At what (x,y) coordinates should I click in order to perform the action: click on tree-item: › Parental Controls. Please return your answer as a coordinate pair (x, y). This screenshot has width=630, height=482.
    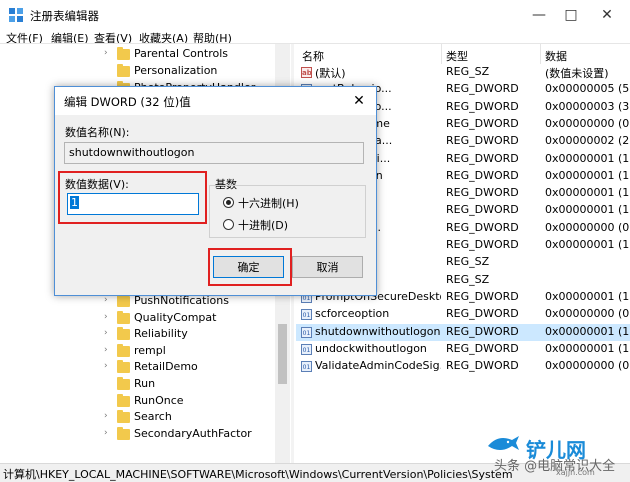
    Looking at the image, I should click on (145, 54).